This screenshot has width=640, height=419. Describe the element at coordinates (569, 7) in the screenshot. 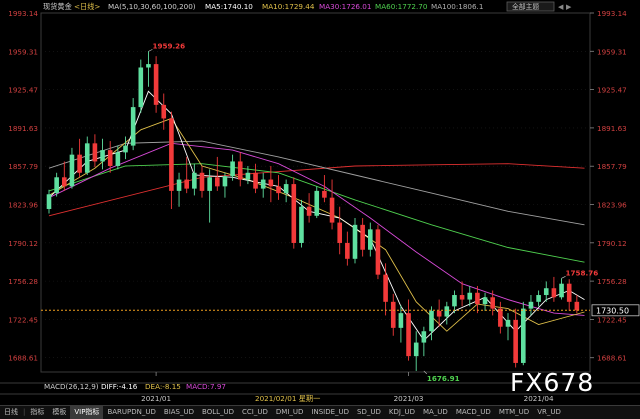

I see `scroll-right-icon: ▶` at that location.